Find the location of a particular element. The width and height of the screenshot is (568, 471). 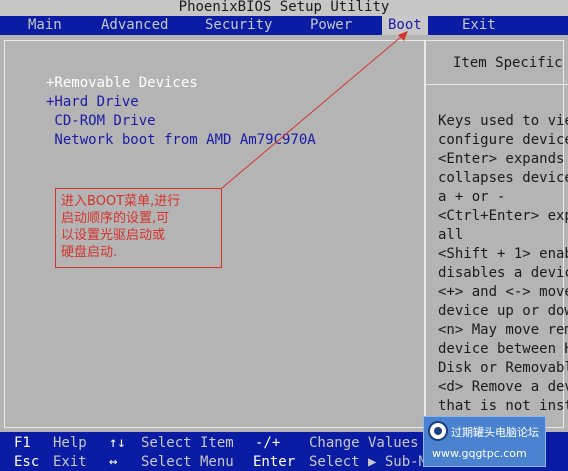

help-line: <Enter> expands is located at coordinates (501, 159).